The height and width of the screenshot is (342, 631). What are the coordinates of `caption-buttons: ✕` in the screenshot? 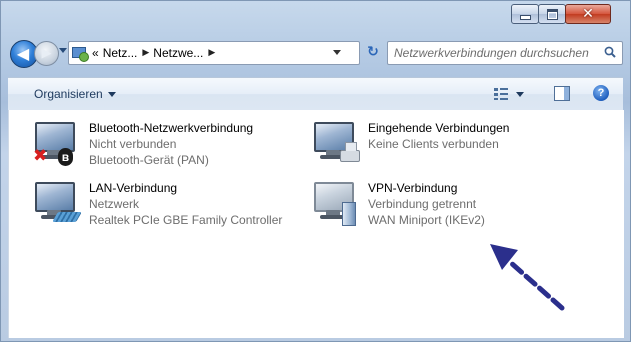 It's located at (561, 14).